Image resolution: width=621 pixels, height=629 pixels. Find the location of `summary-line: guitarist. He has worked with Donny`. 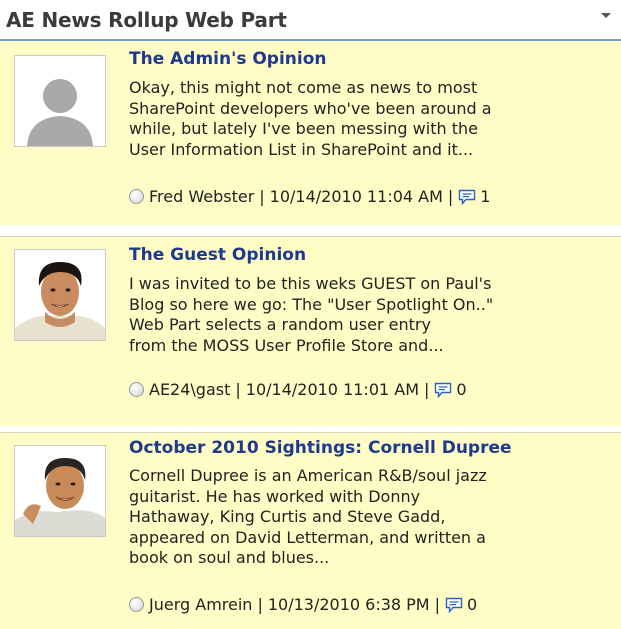

summary-line: guitarist. He has worked with Donny is located at coordinates (275, 496).